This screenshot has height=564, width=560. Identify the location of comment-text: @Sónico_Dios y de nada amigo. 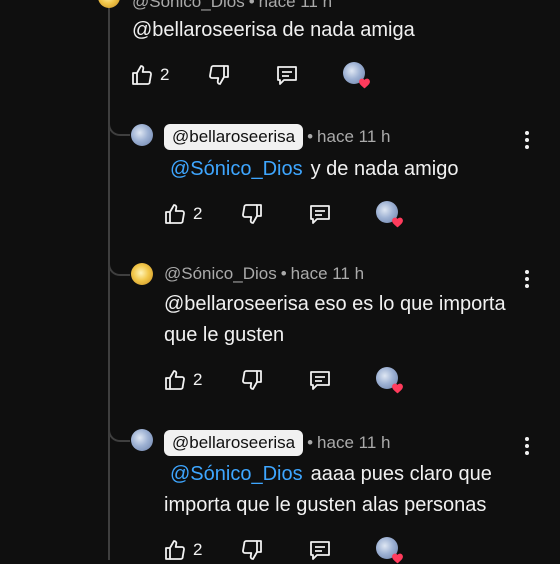
(344, 169).